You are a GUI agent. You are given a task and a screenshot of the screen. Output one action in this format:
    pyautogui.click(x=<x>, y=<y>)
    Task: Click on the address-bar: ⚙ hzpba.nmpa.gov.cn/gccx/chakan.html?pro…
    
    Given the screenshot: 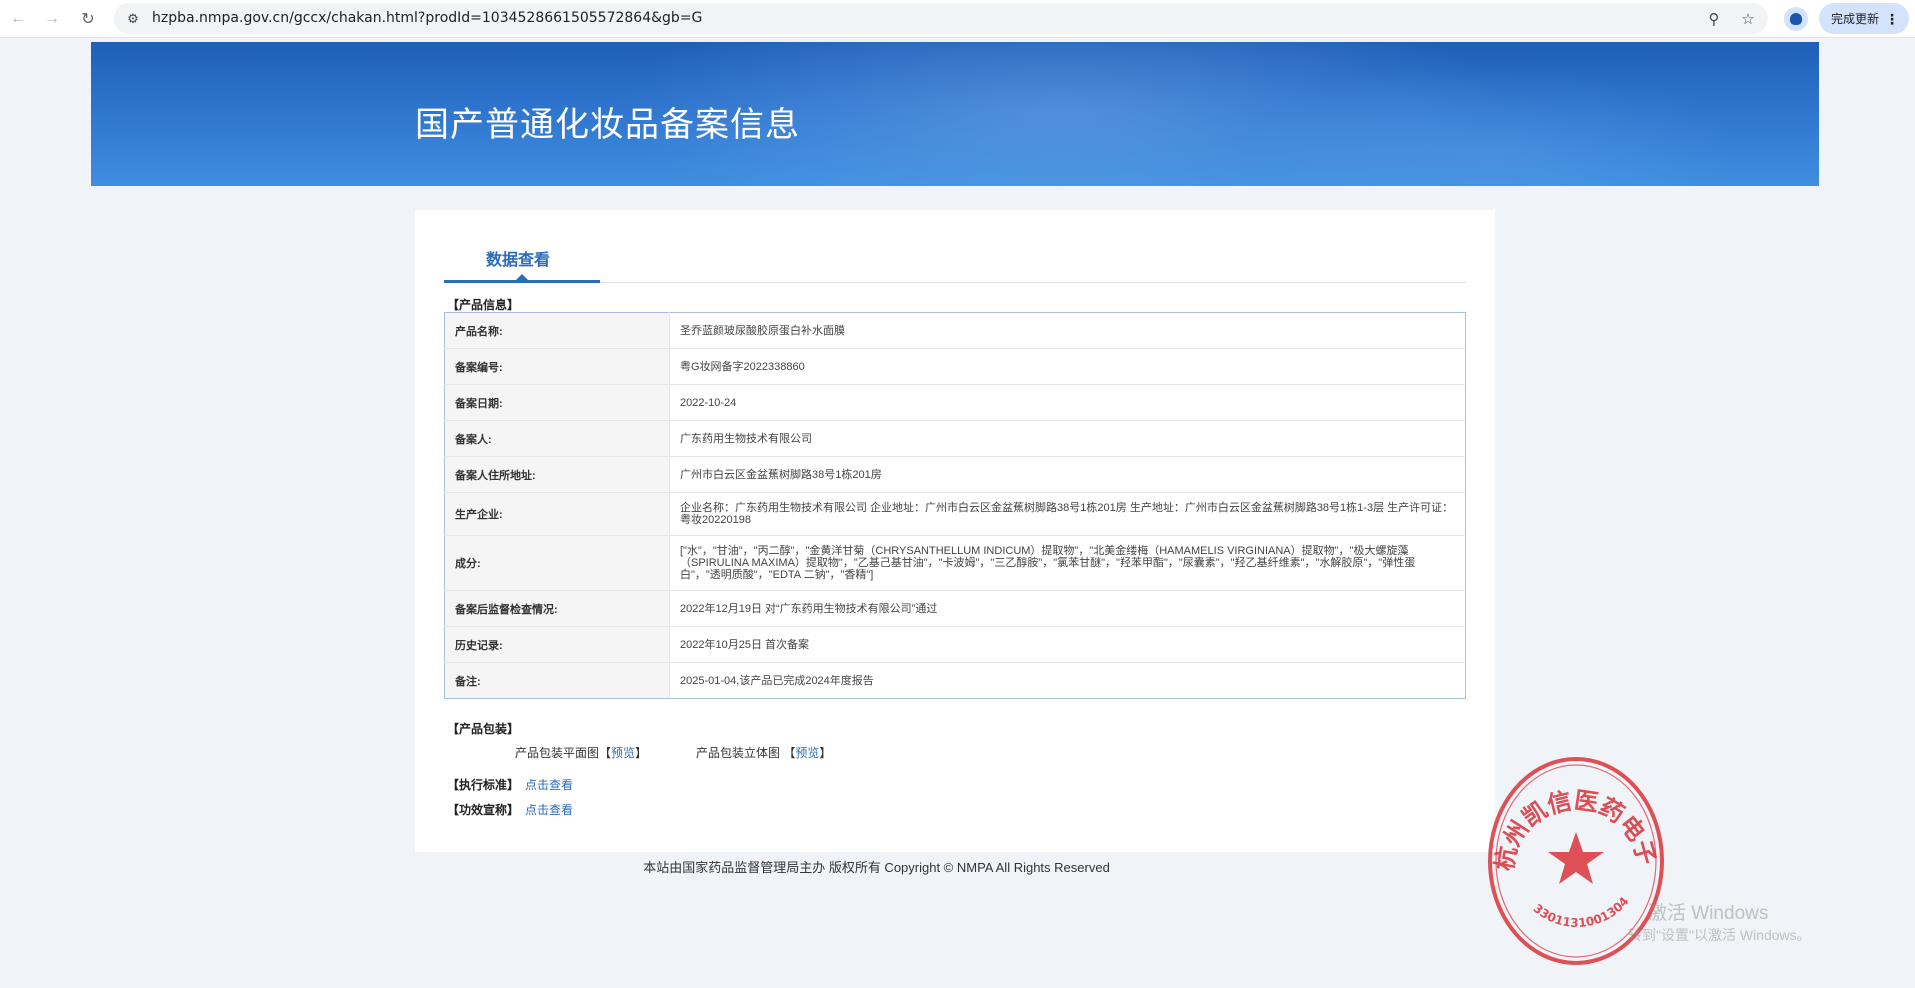 What is the action you would take?
    pyautogui.click(x=941, y=18)
    